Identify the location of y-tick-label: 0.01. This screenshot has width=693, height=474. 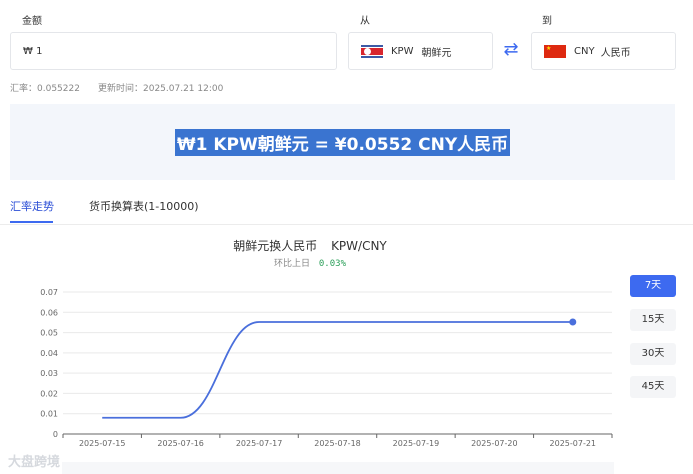
(49, 414).